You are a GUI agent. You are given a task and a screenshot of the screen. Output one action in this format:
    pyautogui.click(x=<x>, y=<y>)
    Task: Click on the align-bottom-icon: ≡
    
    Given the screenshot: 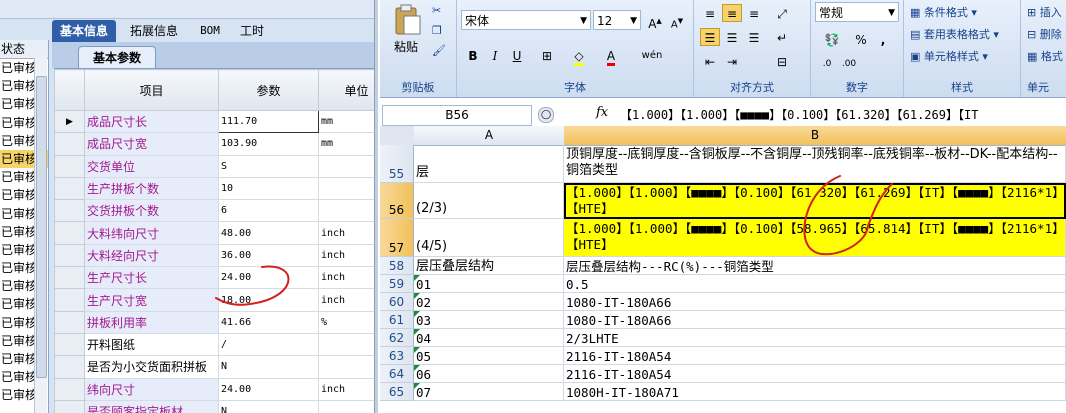 What is the action you would take?
    pyautogui.click(x=754, y=13)
    